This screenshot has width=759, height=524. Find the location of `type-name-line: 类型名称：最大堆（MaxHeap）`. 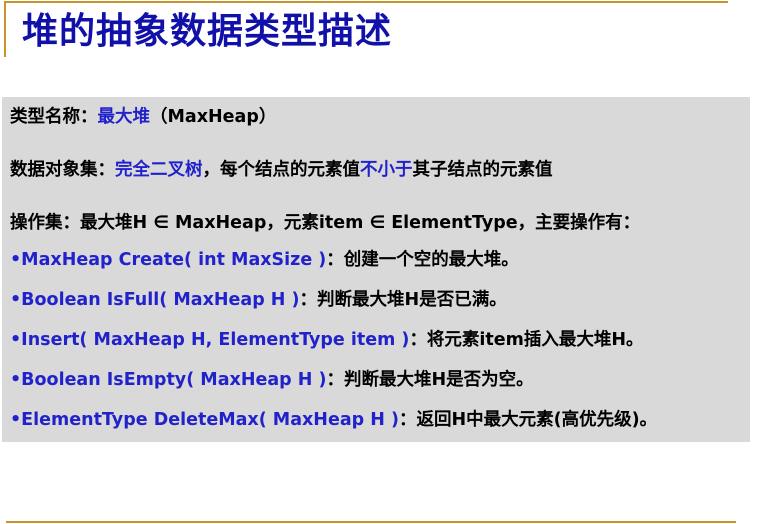

type-name-line: 类型名称：最大堆（MaxHeap） is located at coordinates (143, 117).